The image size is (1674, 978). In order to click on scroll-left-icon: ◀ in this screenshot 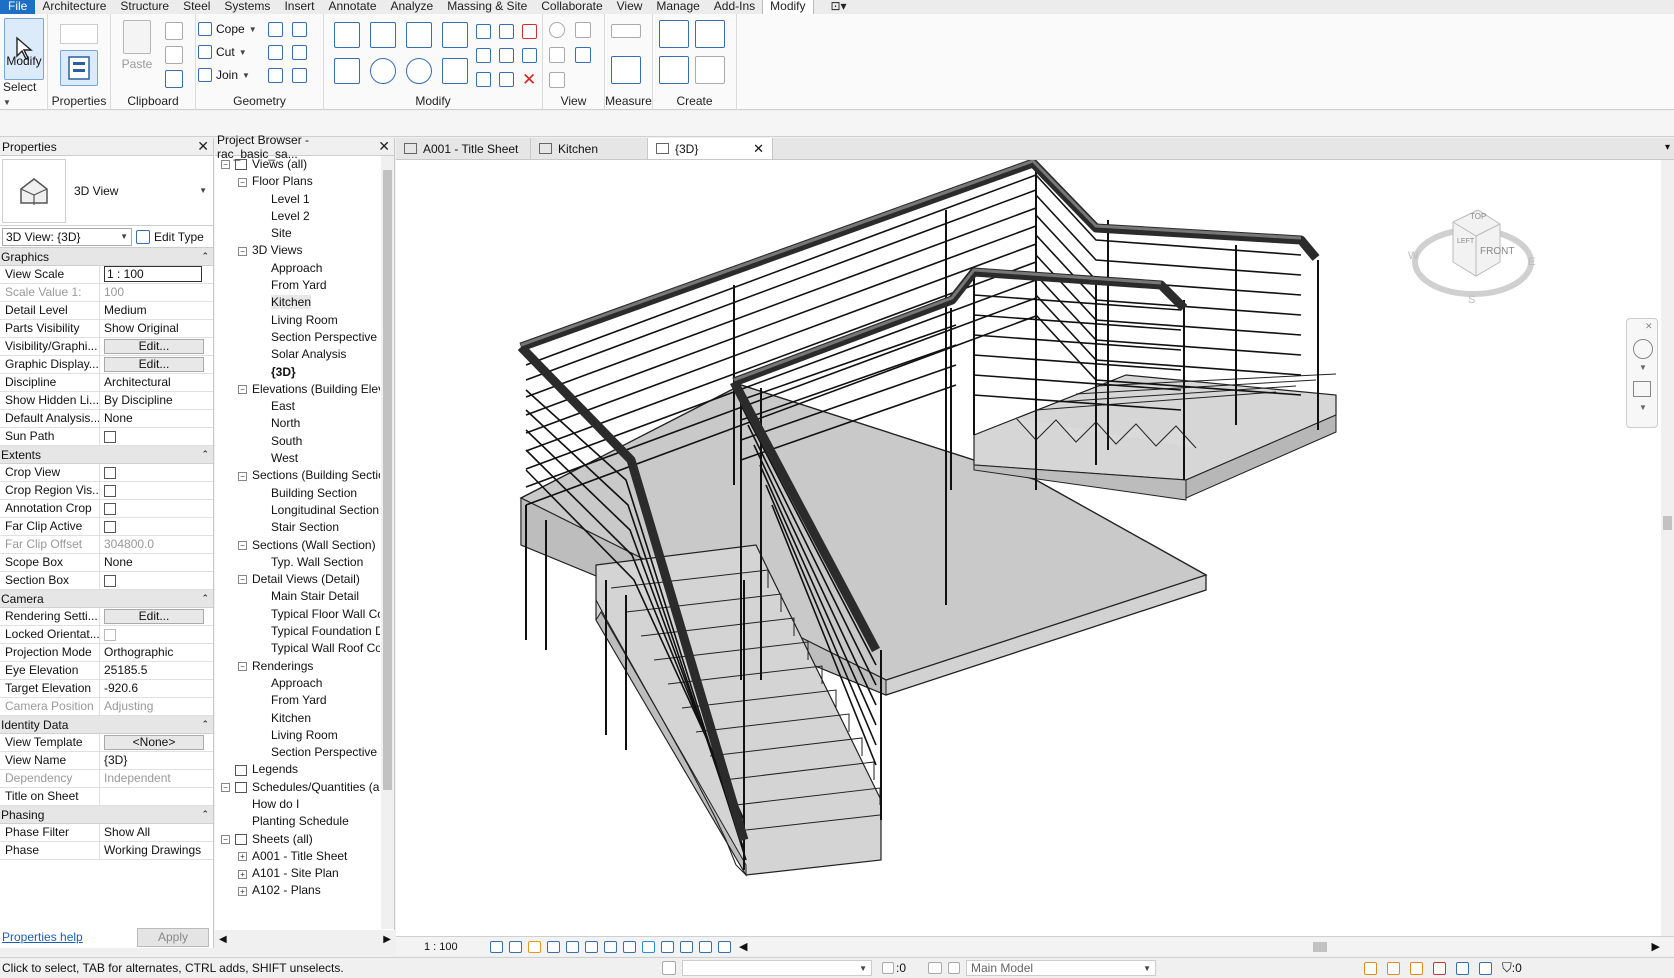, I will do `click(223, 939)`.